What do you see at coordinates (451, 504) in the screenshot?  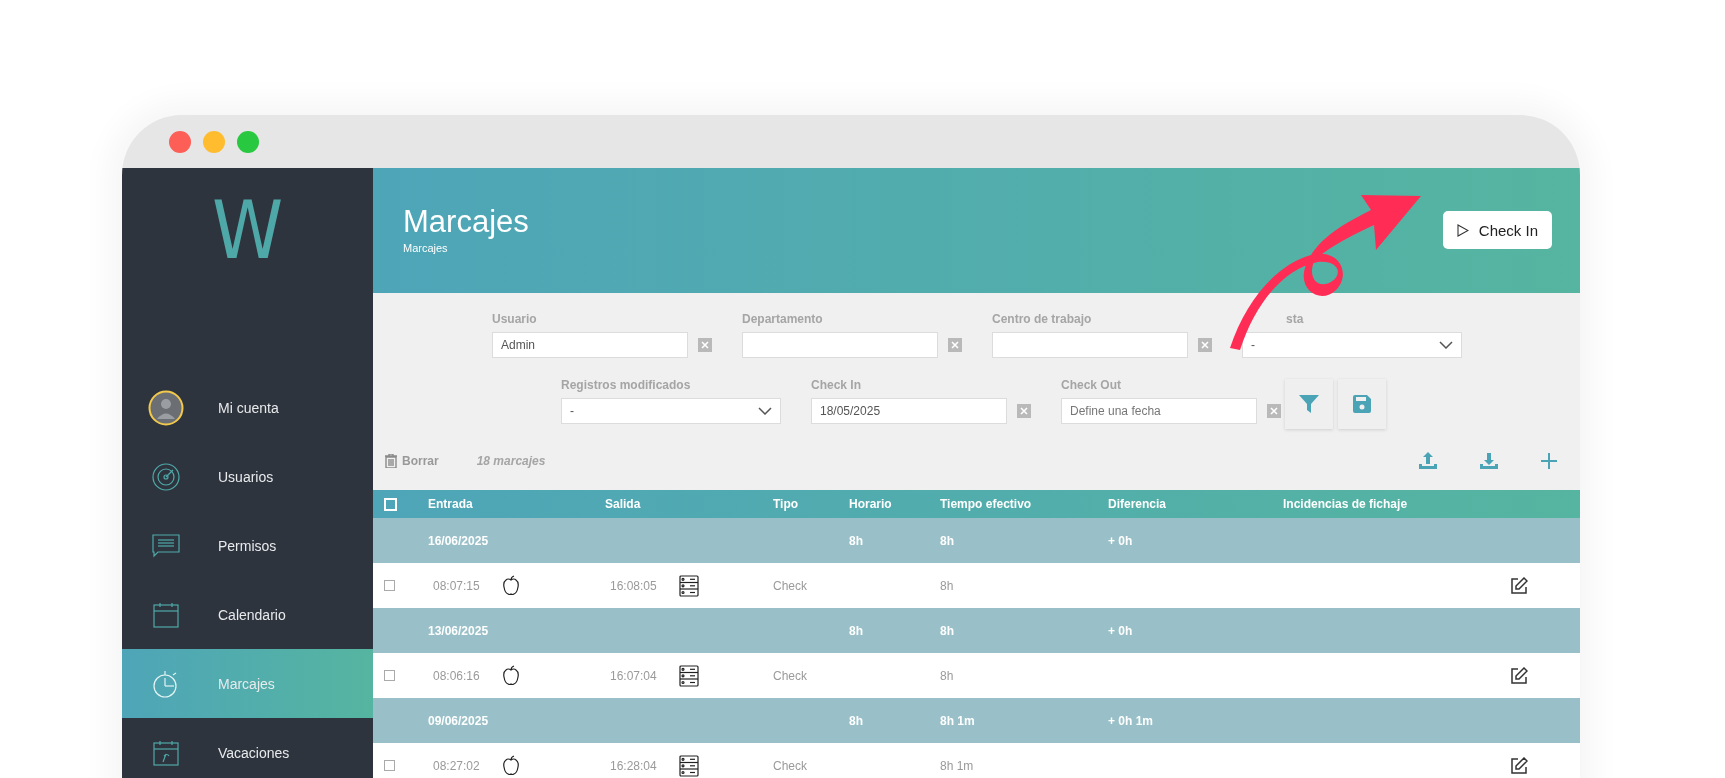 I see `column-header: Entrada` at bounding box center [451, 504].